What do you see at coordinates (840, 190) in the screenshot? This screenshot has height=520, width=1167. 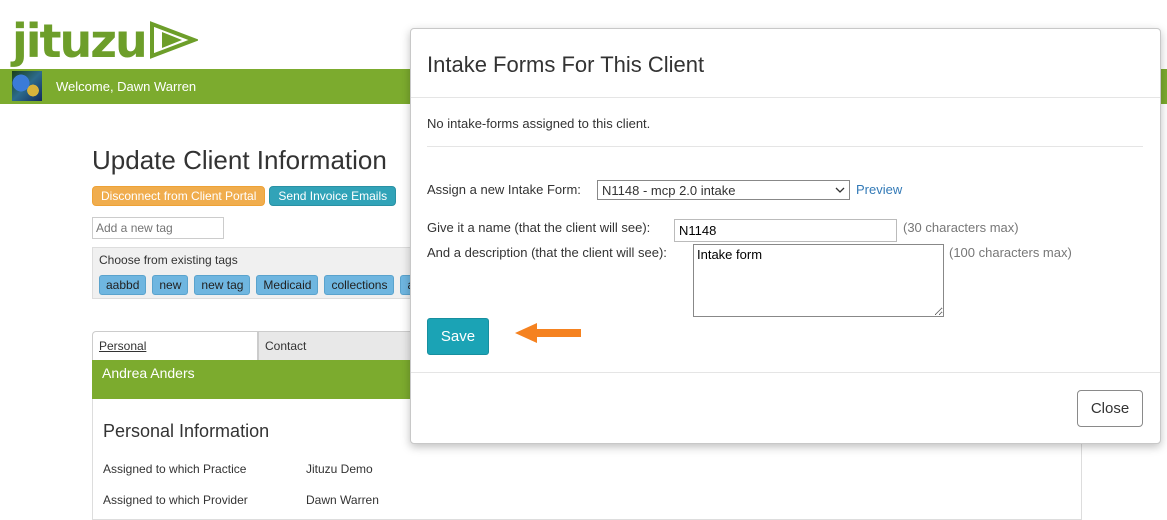 I see `chevron-down-icon` at bounding box center [840, 190].